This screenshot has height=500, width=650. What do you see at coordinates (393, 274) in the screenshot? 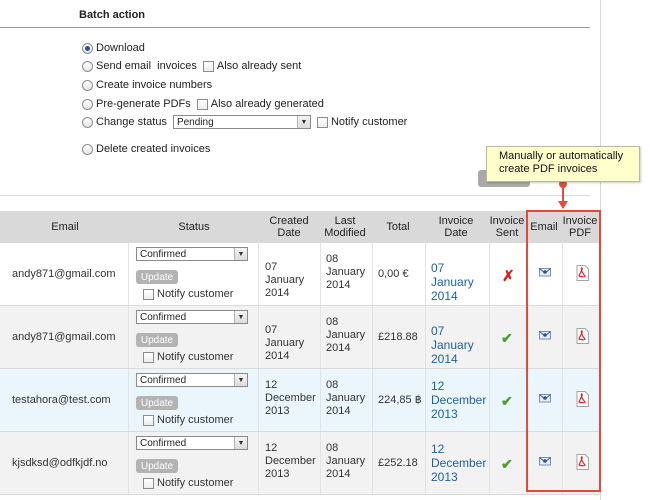
I see `row-total: 0,00 €` at bounding box center [393, 274].